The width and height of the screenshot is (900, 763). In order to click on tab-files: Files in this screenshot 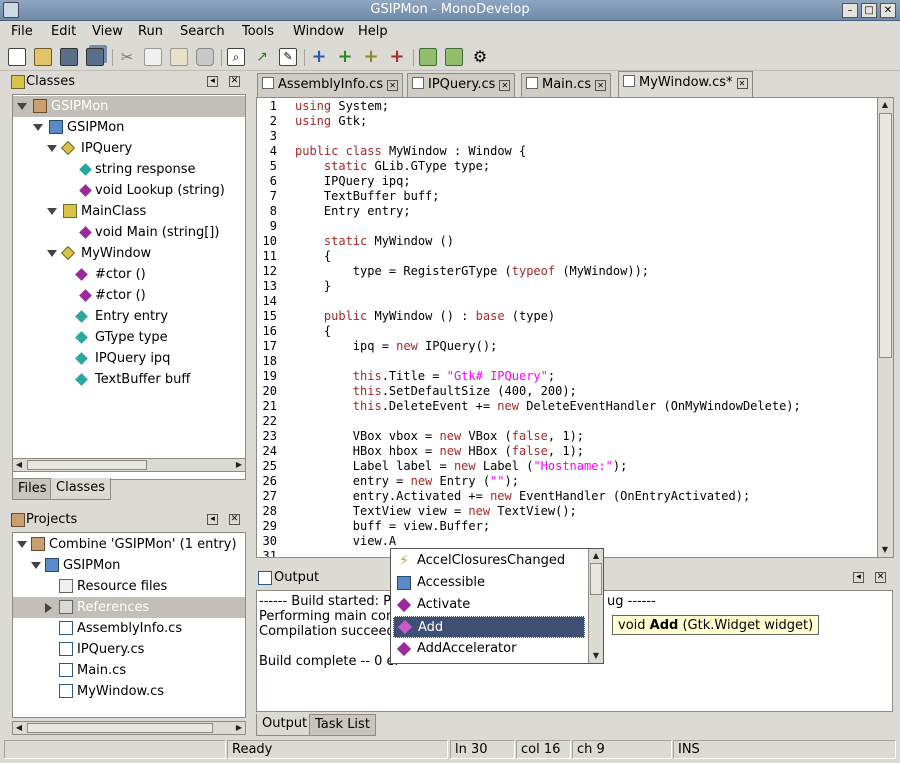, I will do `click(32, 489)`.